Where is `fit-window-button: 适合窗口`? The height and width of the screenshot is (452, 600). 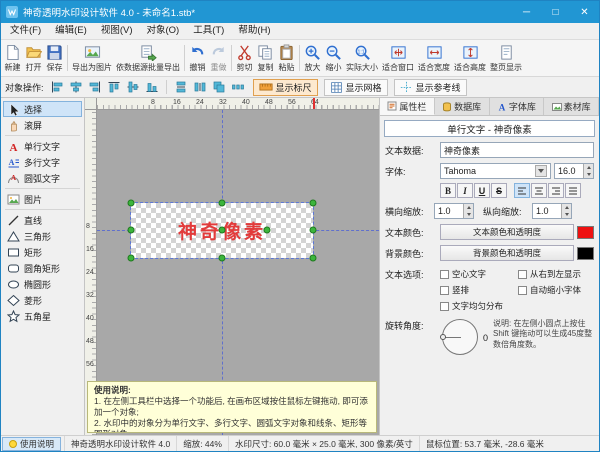
fit-window-button: 适合窗口 is located at coordinates (398, 58).